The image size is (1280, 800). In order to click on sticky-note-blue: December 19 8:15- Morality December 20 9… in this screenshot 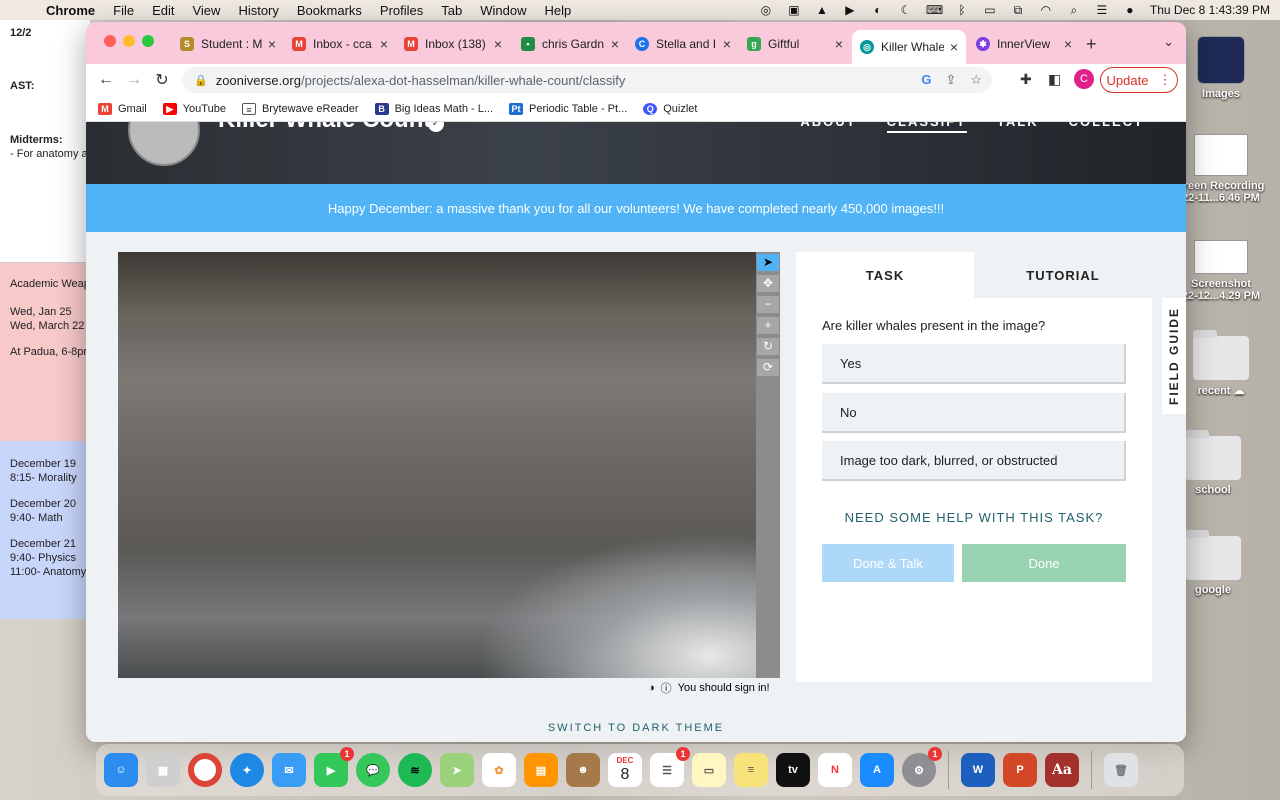, I will do `click(45, 530)`.